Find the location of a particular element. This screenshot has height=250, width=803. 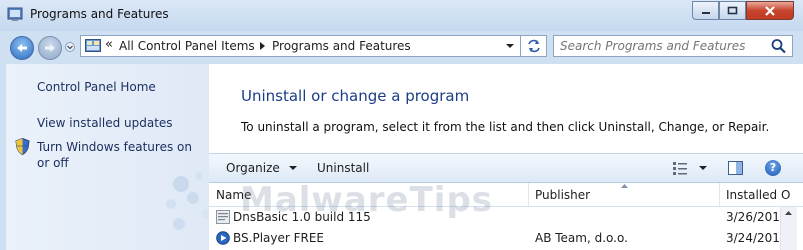

minimize-icon is located at coordinates (705, 12).